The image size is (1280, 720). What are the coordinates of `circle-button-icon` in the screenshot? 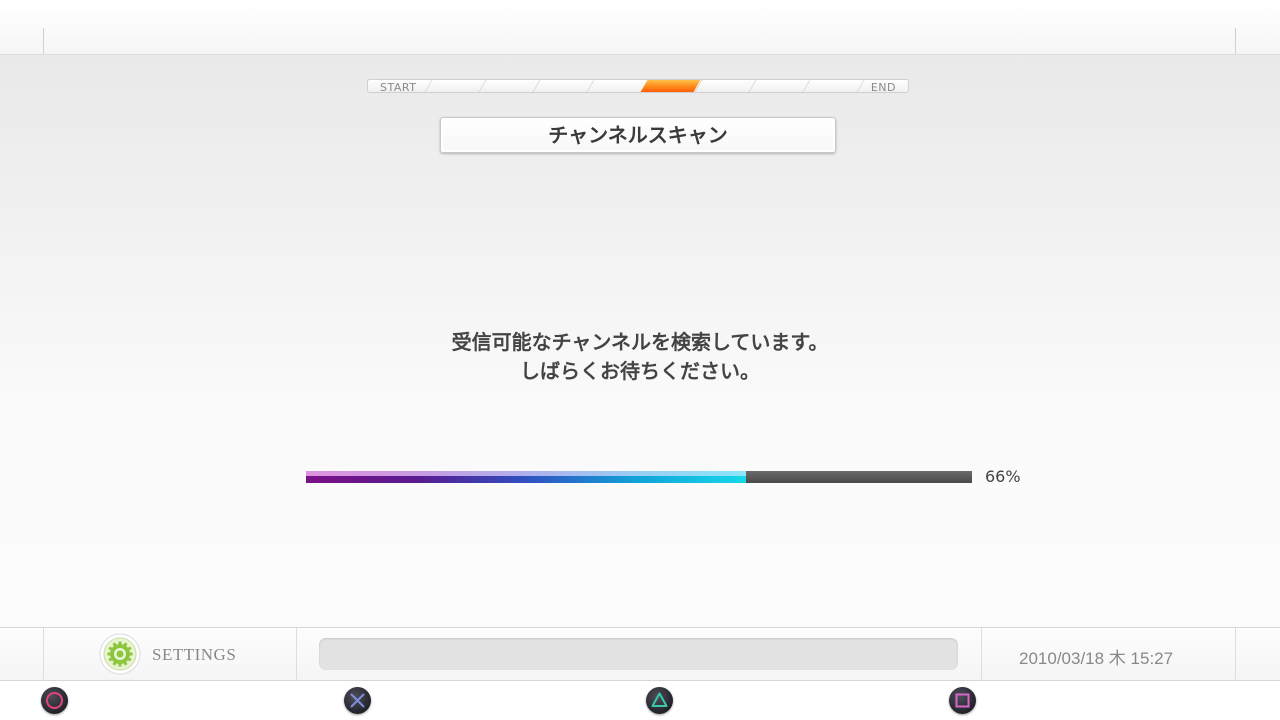 It's located at (54, 700).